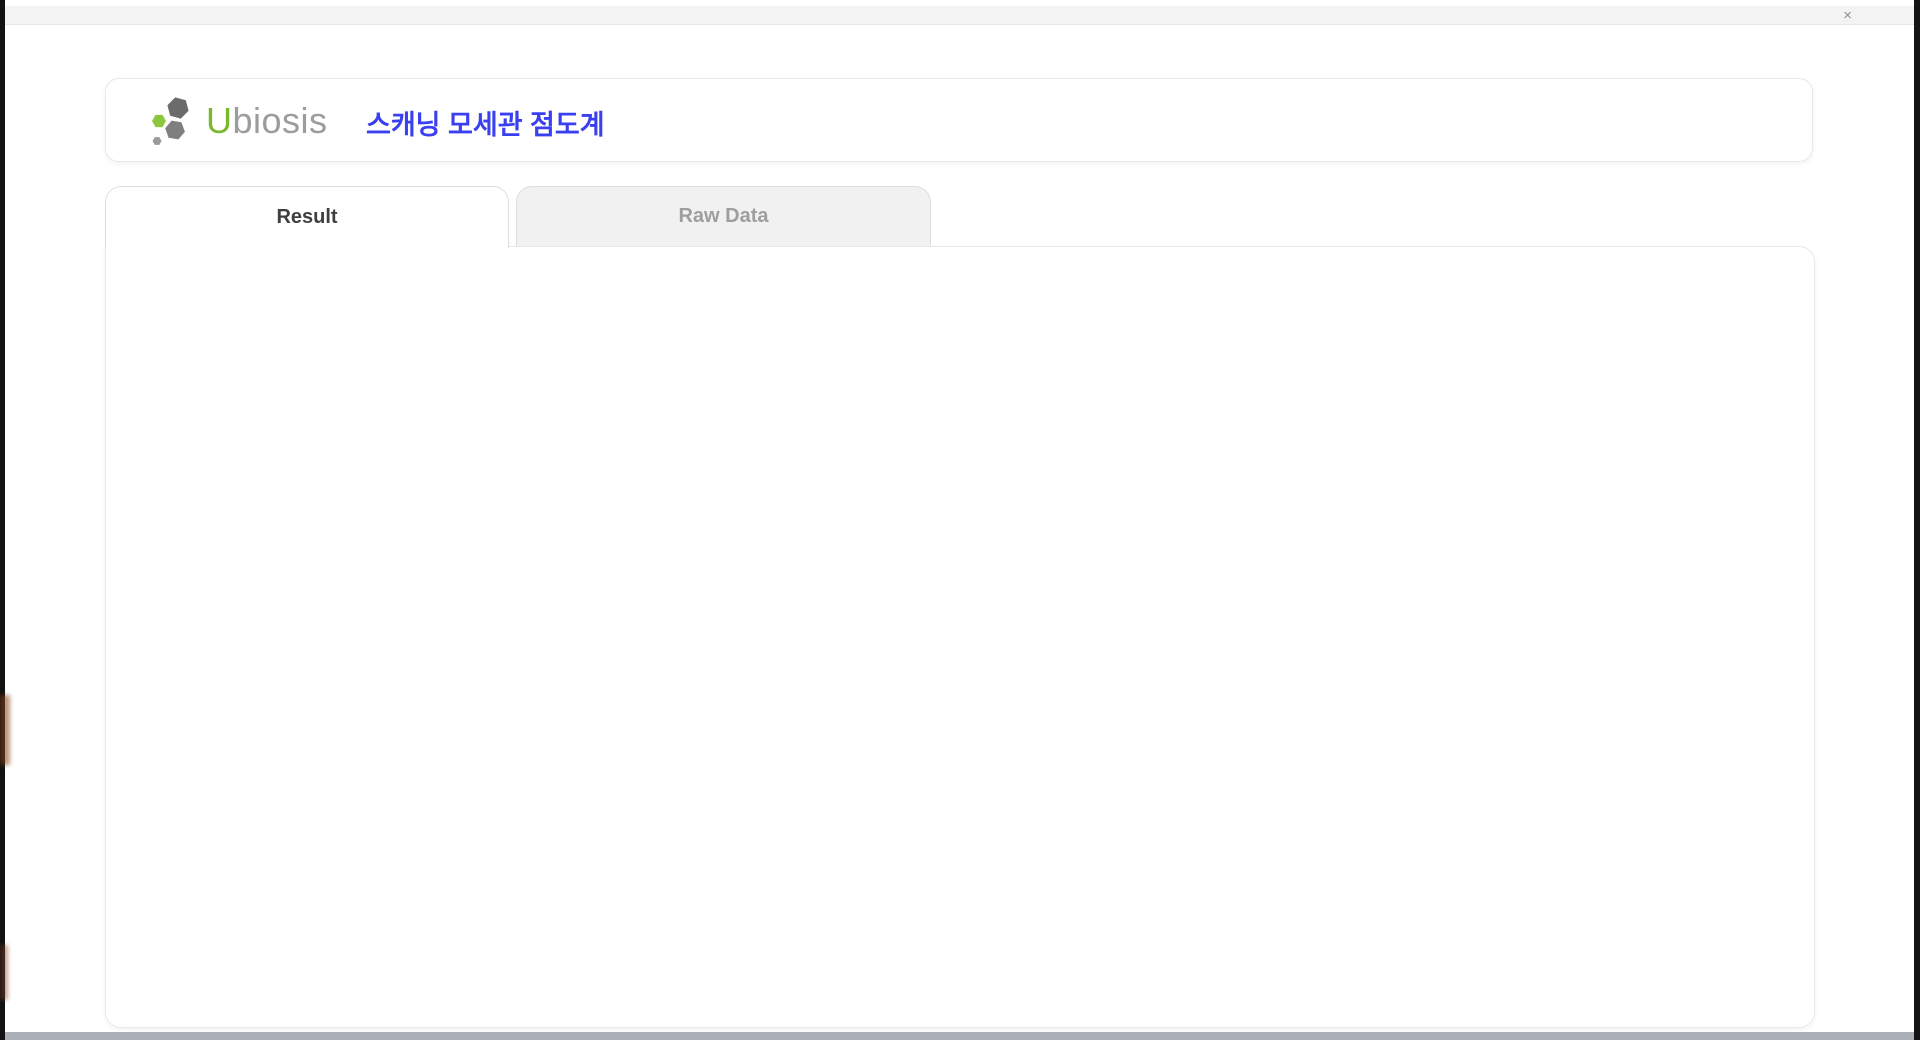 This screenshot has height=1040, width=1920. I want to click on right-edge-strip, so click(1917, 520).